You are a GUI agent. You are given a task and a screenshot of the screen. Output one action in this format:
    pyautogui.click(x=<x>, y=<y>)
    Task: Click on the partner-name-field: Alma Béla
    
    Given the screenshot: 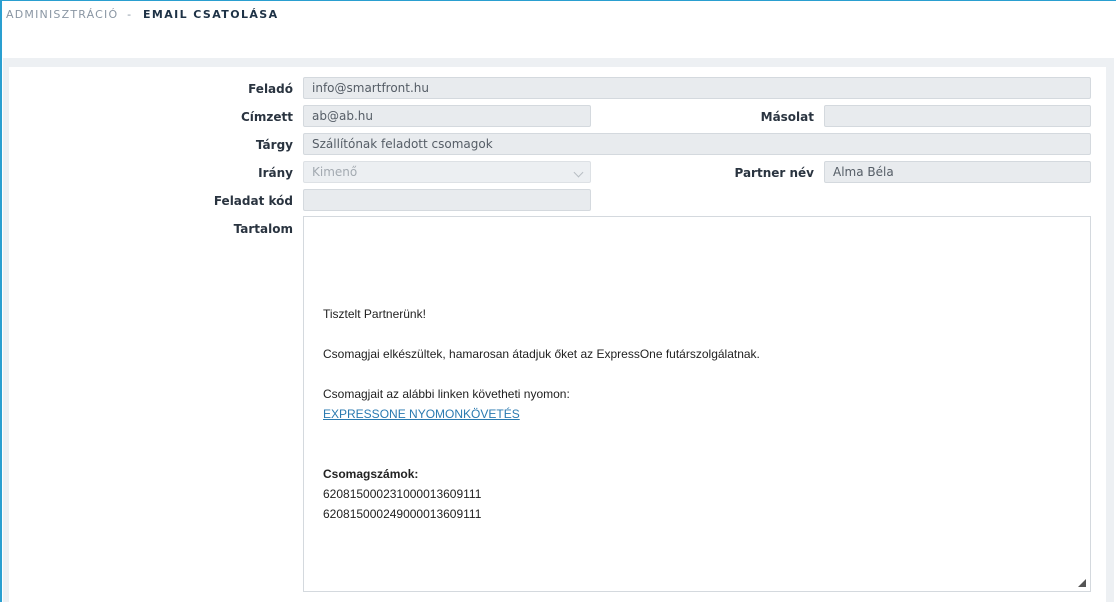 What is the action you would take?
    pyautogui.click(x=957, y=172)
    